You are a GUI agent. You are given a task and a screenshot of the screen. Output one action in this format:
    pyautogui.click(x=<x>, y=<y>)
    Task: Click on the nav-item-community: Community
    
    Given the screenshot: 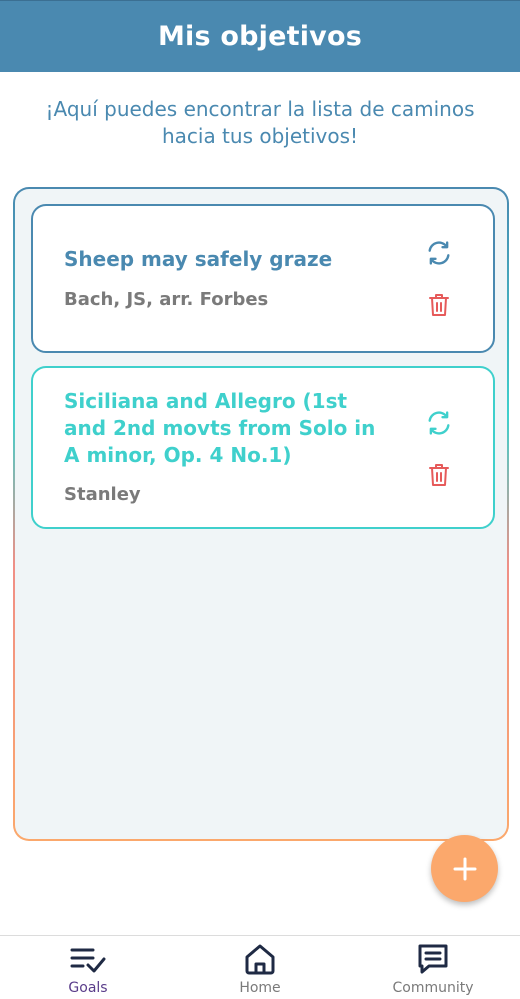 What is the action you would take?
    pyautogui.click(x=433, y=967)
    